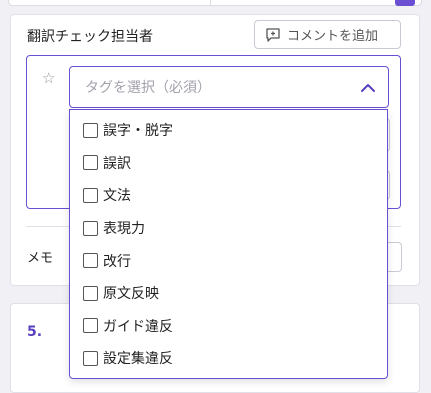 This screenshot has height=393, width=431. Describe the element at coordinates (124, 229) in the screenshot. I see `option-label: 表現力` at that location.